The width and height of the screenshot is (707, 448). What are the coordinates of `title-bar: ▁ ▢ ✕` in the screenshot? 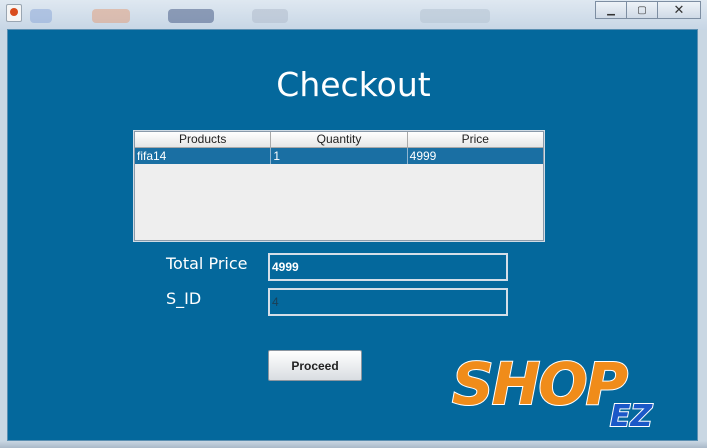 It's located at (353, 15).